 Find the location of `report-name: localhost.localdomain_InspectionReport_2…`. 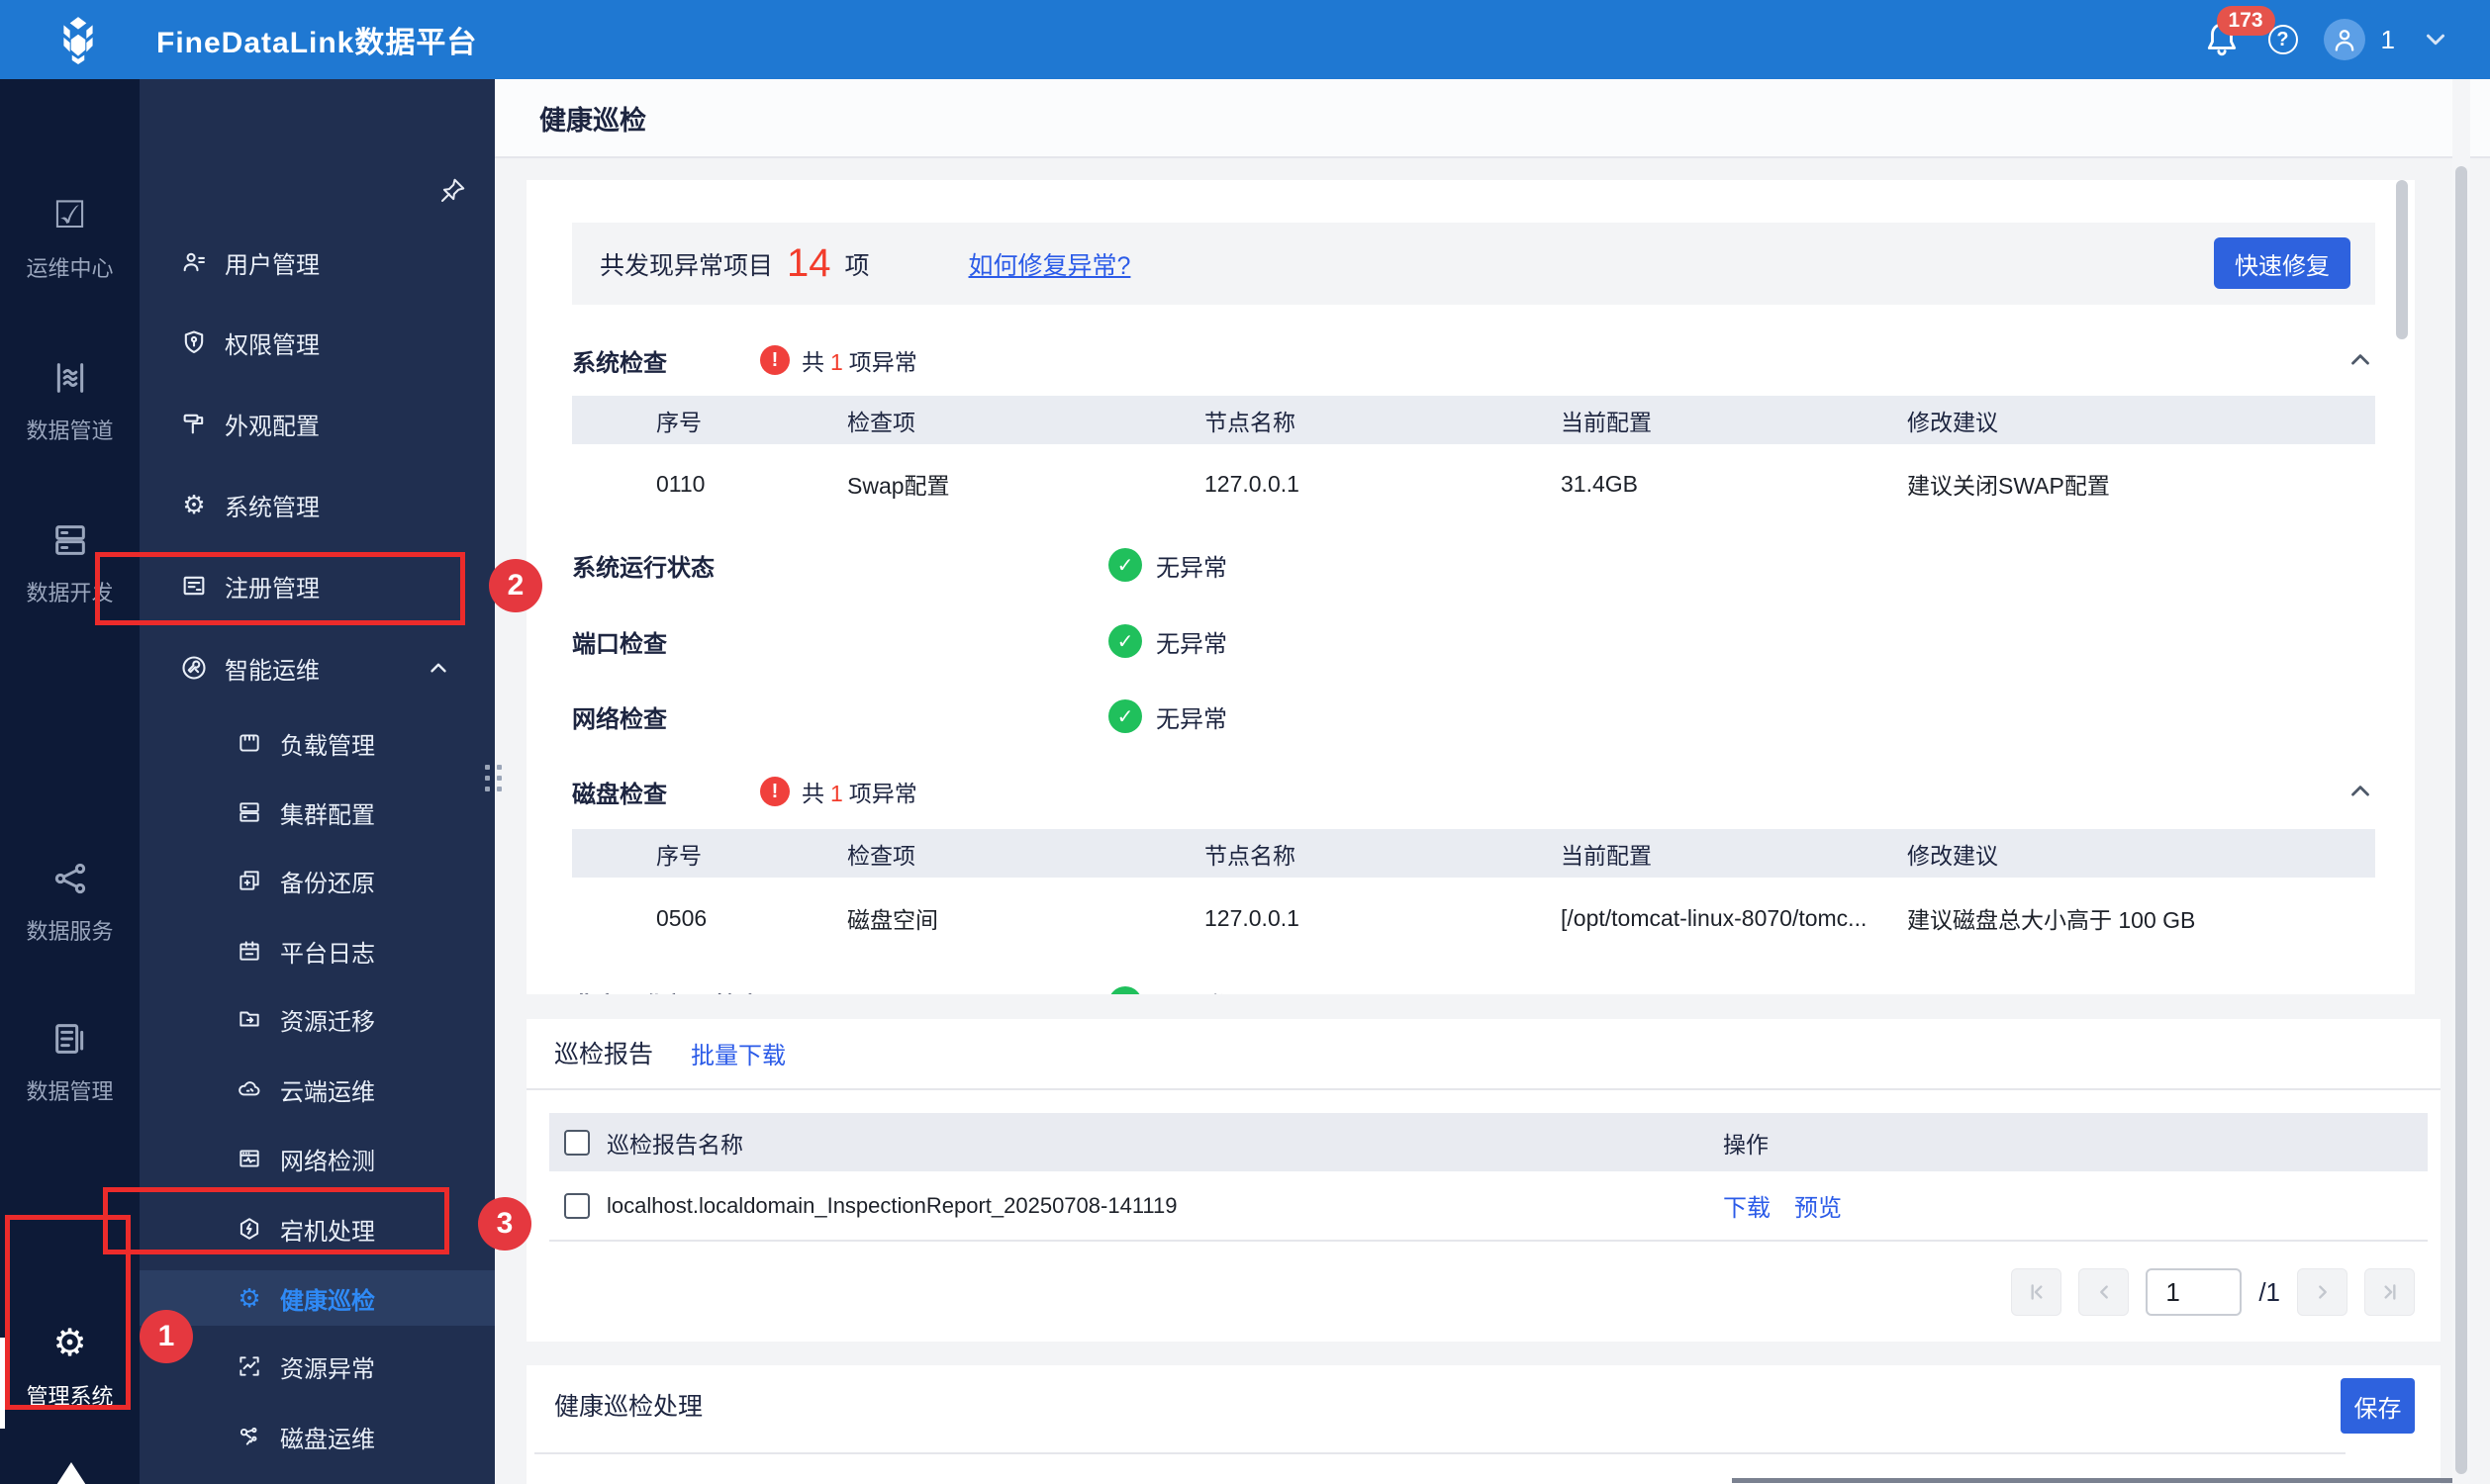

report-name: localhost.localdomain_InspectionReport_2… is located at coordinates (892, 1205).